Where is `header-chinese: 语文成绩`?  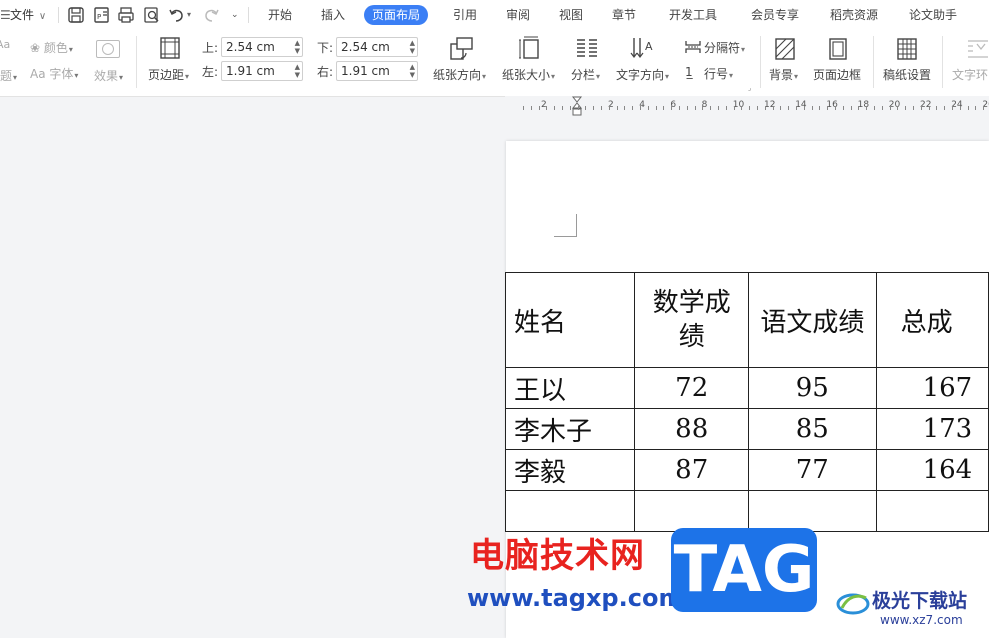 header-chinese: 语文成绩 is located at coordinates (812, 320).